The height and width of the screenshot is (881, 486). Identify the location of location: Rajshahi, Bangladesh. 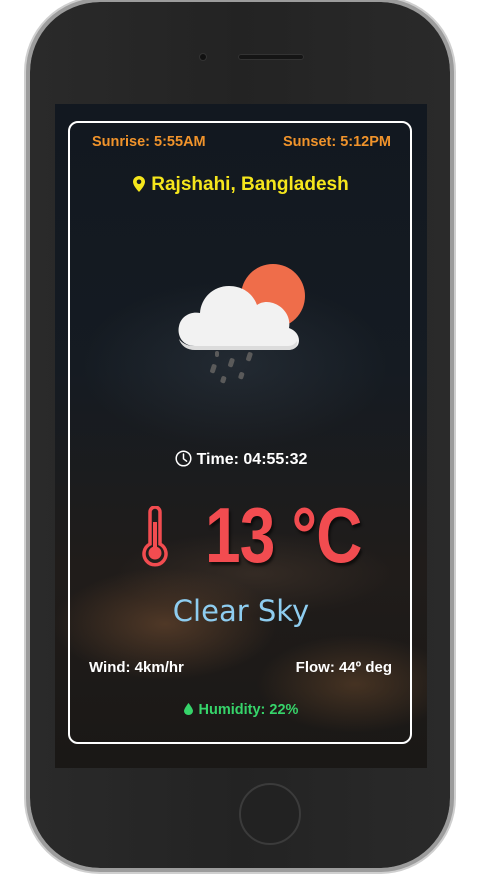
(241, 186).